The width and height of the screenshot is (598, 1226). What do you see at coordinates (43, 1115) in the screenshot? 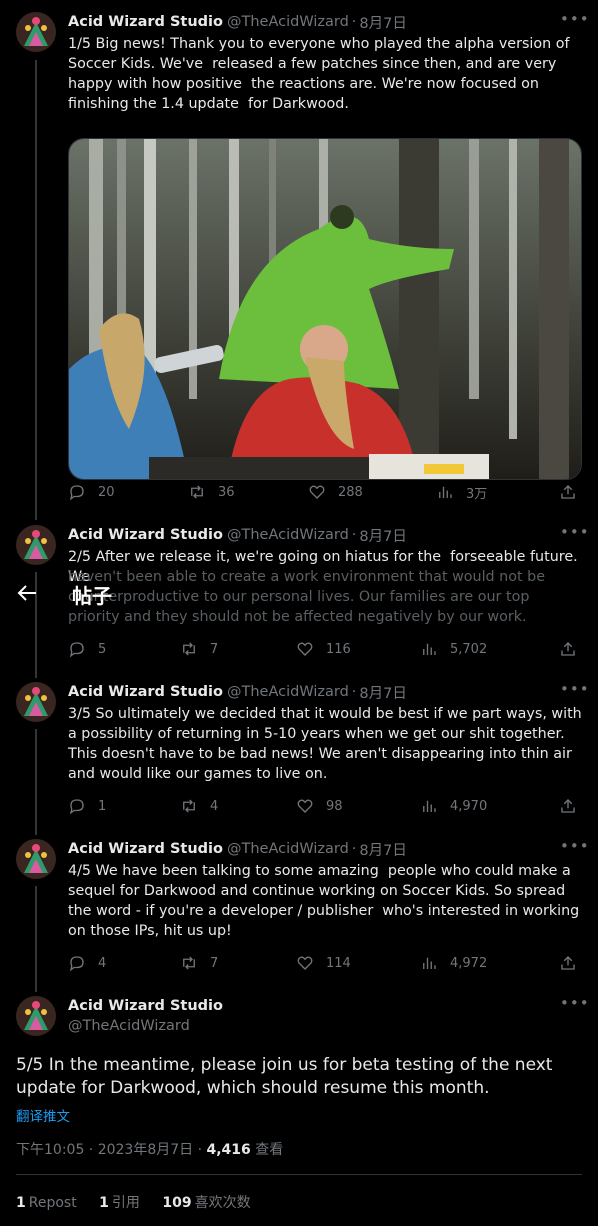
I see `translate-link: 翻译推文` at bounding box center [43, 1115].